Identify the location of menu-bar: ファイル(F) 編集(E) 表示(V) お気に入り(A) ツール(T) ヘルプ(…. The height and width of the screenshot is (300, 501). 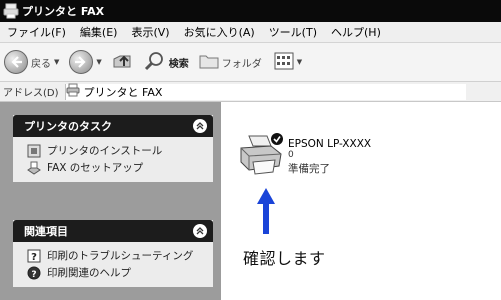
(250, 32).